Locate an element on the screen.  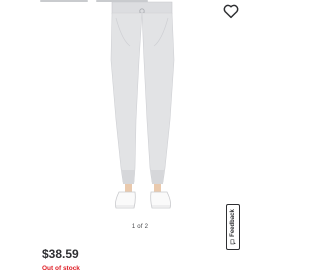
feedback-label: Feedback is located at coordinates (233, 223).